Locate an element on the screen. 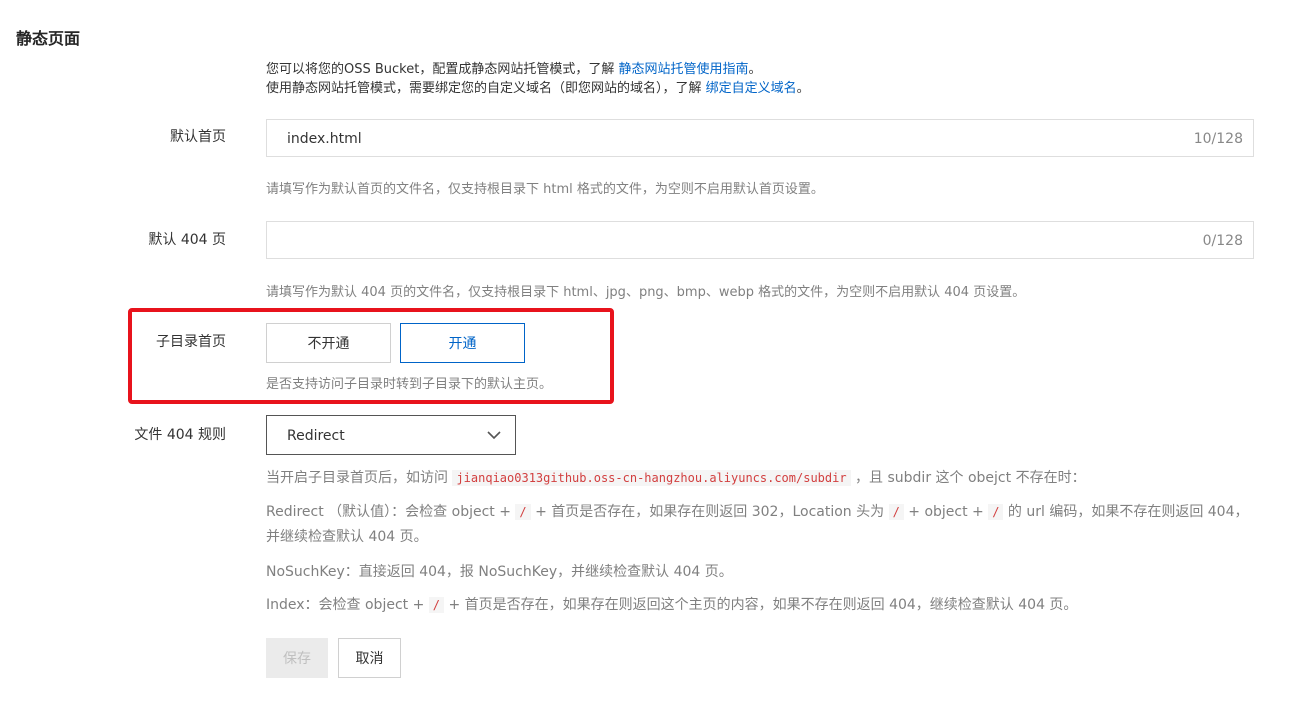  index-text-1: Index：会检查 object + is located at coordinates (347, 605).